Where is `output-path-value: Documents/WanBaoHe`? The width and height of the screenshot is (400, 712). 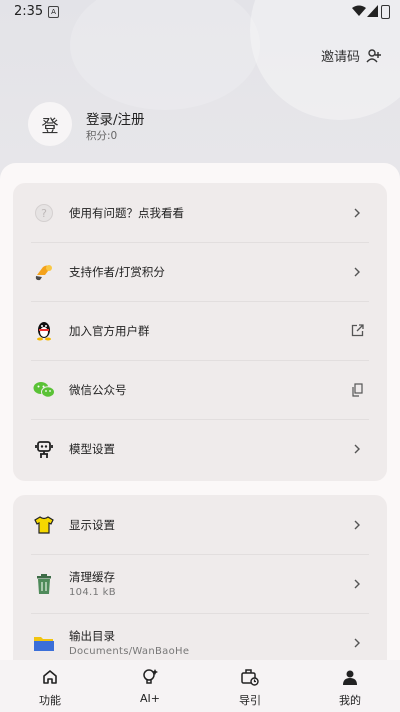 output-path-value: Documents/WanBaoHe is located at coordinates (129, 651).